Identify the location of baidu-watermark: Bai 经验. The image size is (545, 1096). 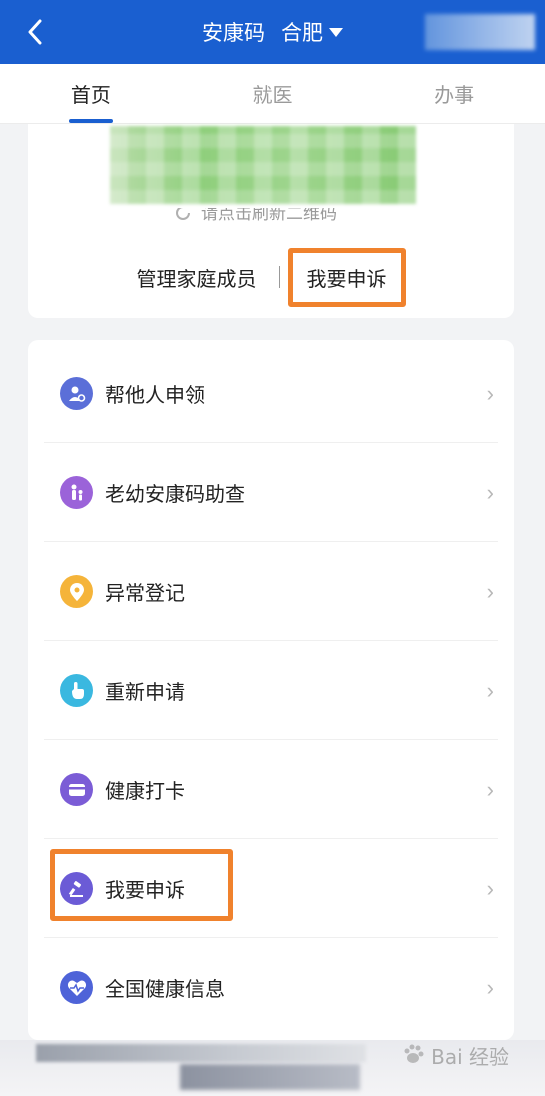
(455, 1055).